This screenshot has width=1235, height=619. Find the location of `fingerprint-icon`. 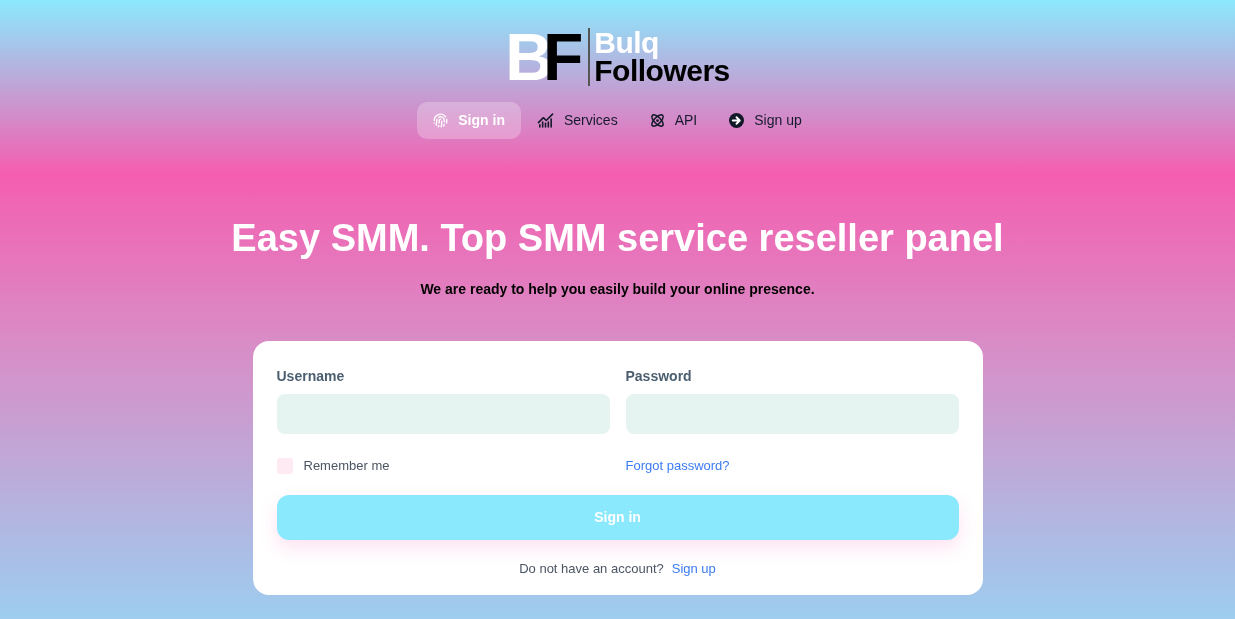

fingerprint-icon is located at coordinates (441, 120).